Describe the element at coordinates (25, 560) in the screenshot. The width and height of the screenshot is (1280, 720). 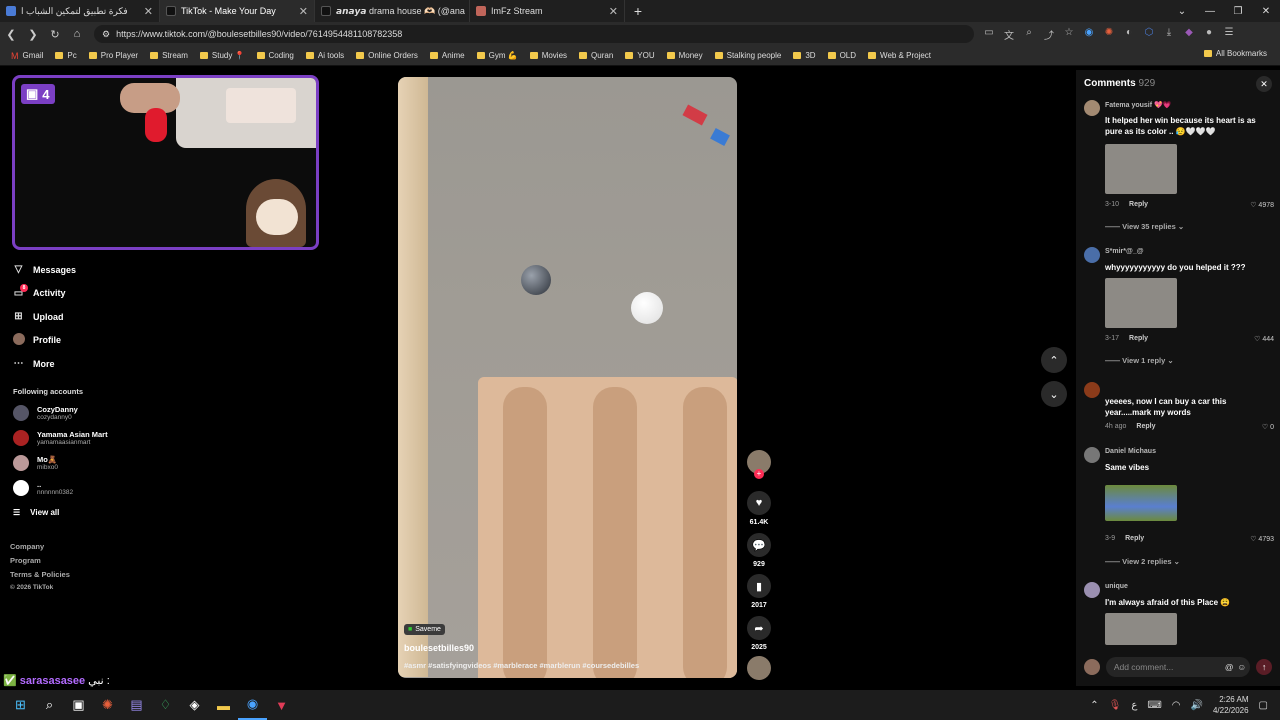
I see `footer-link: Program` at that location.